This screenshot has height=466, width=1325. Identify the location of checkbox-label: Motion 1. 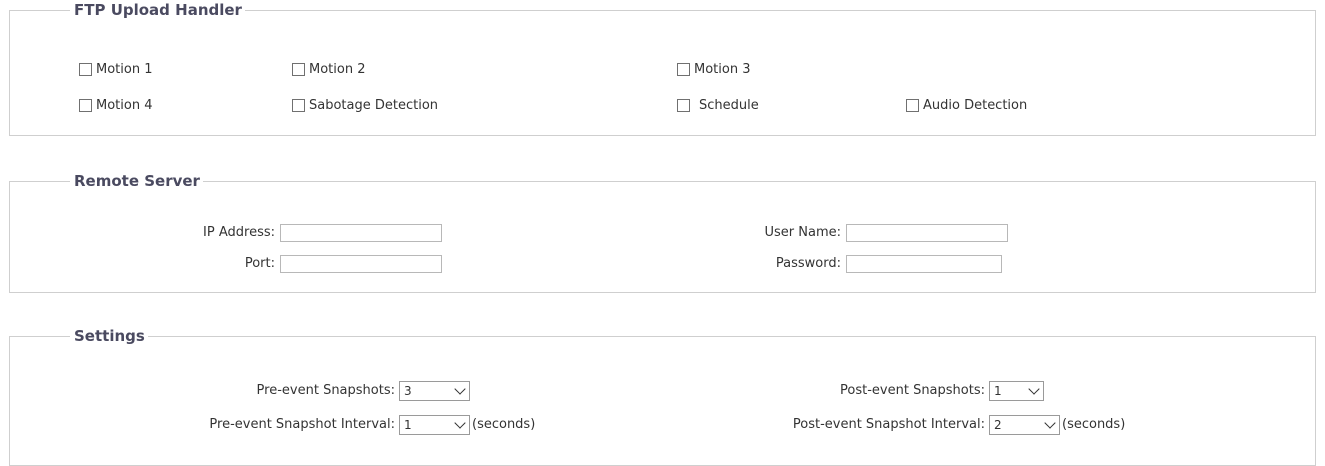
(124, 69).